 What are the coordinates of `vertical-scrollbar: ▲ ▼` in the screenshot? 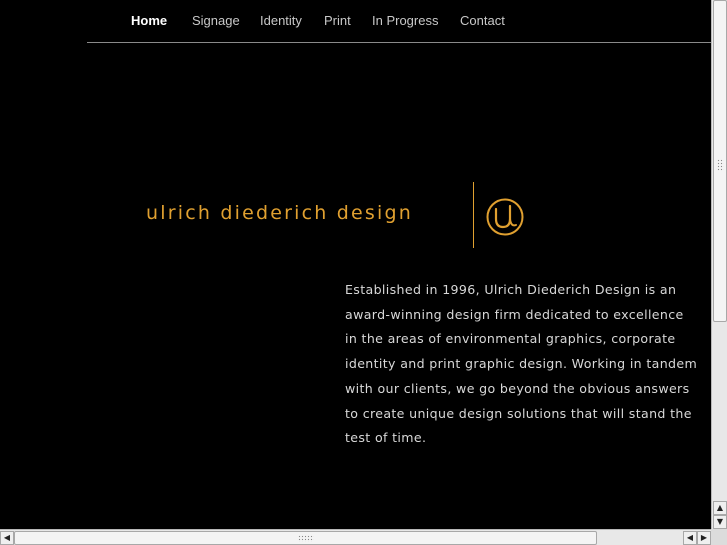 It's located at (719, 264).